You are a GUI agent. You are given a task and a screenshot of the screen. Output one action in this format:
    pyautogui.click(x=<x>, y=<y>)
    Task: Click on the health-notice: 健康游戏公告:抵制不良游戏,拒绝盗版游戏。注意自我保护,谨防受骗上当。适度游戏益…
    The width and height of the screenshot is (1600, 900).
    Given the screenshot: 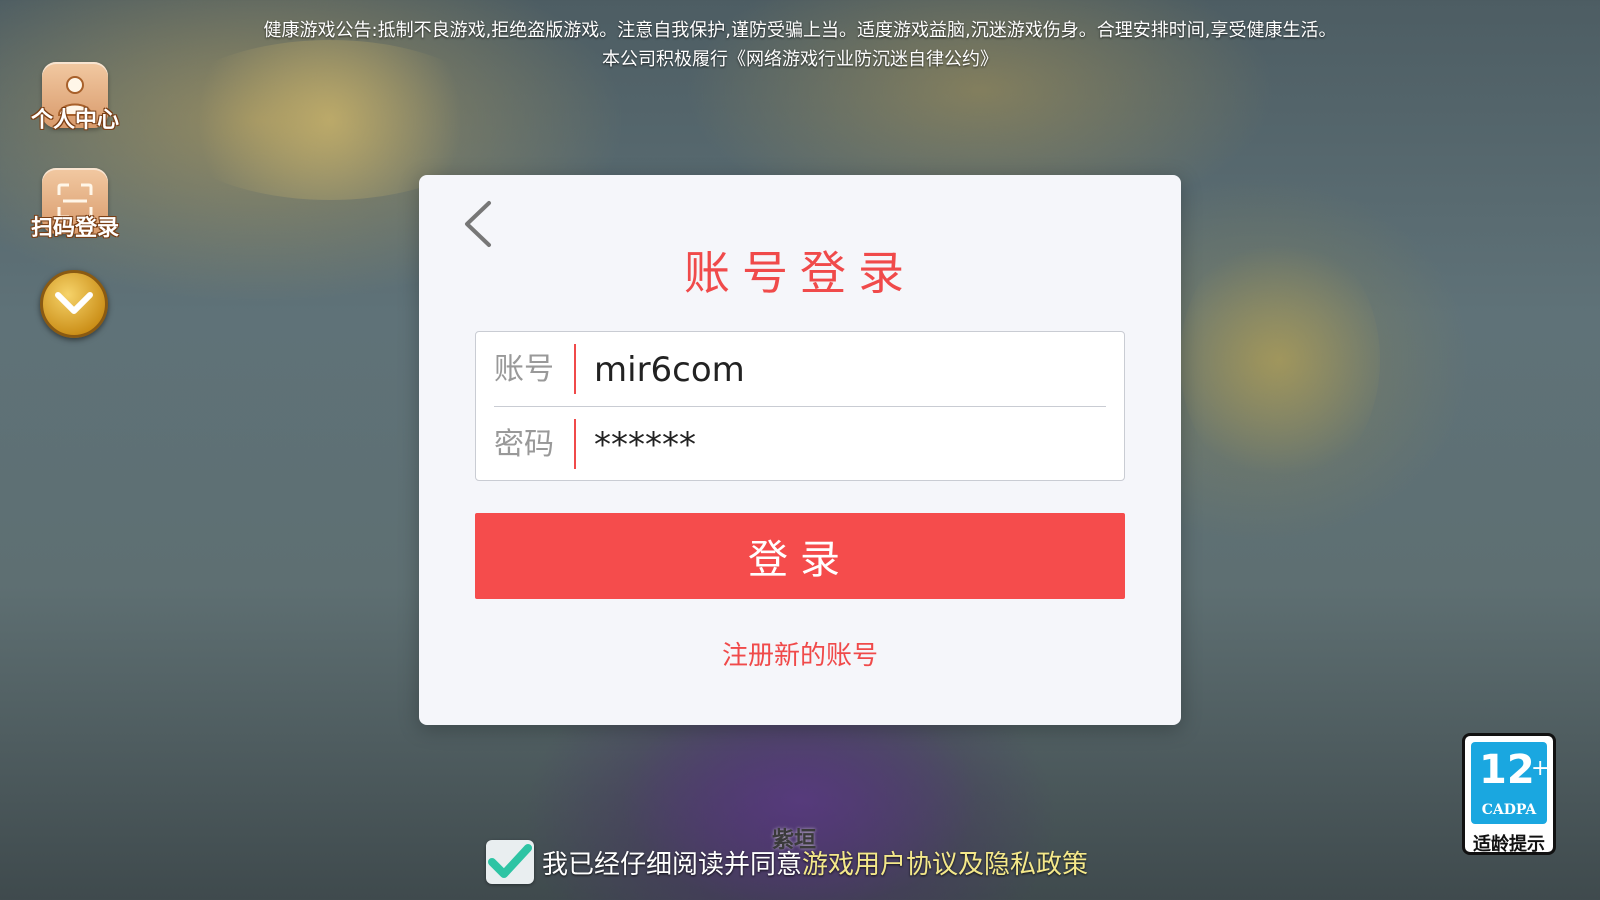 What is the action you would take?
    pyautogui.click(x=800, y=45)
    